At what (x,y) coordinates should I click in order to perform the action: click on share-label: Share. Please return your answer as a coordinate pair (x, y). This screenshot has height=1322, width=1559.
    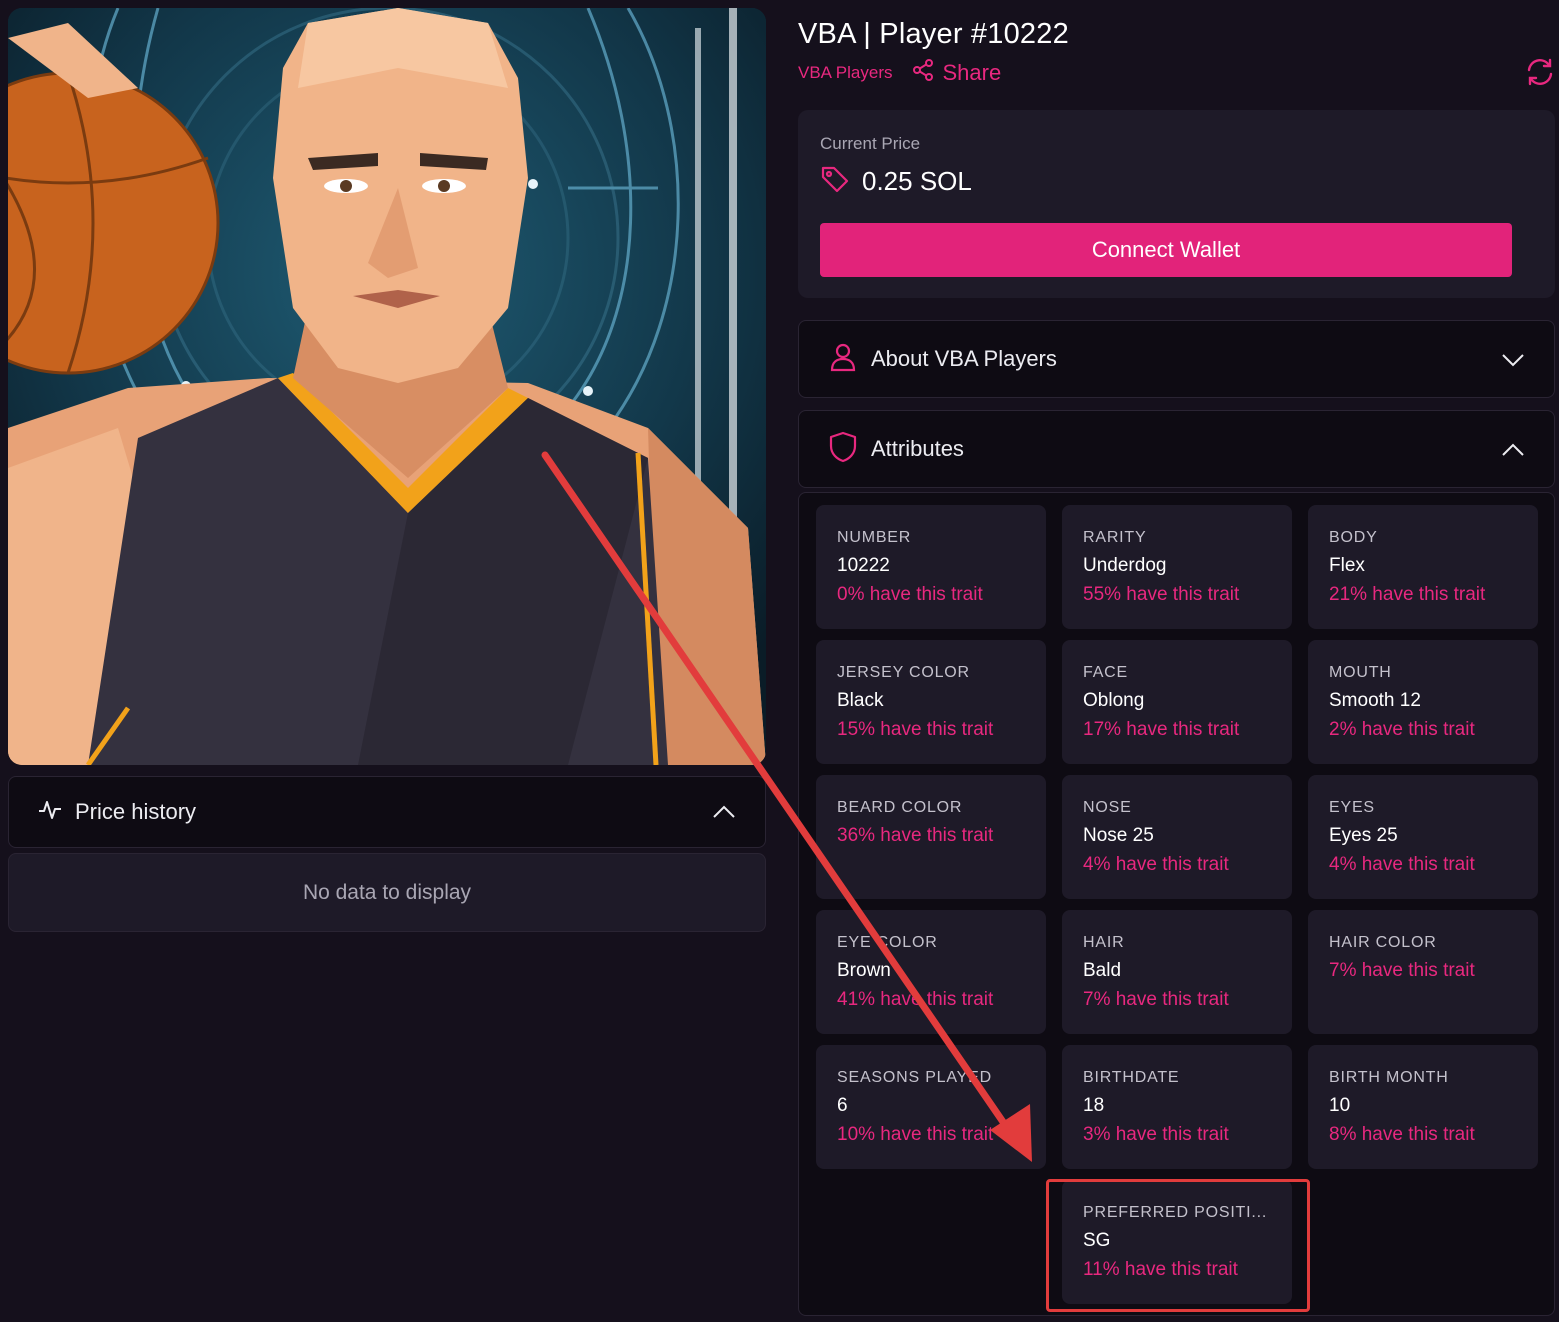
    Looking at the image, I should click on (972, 72).